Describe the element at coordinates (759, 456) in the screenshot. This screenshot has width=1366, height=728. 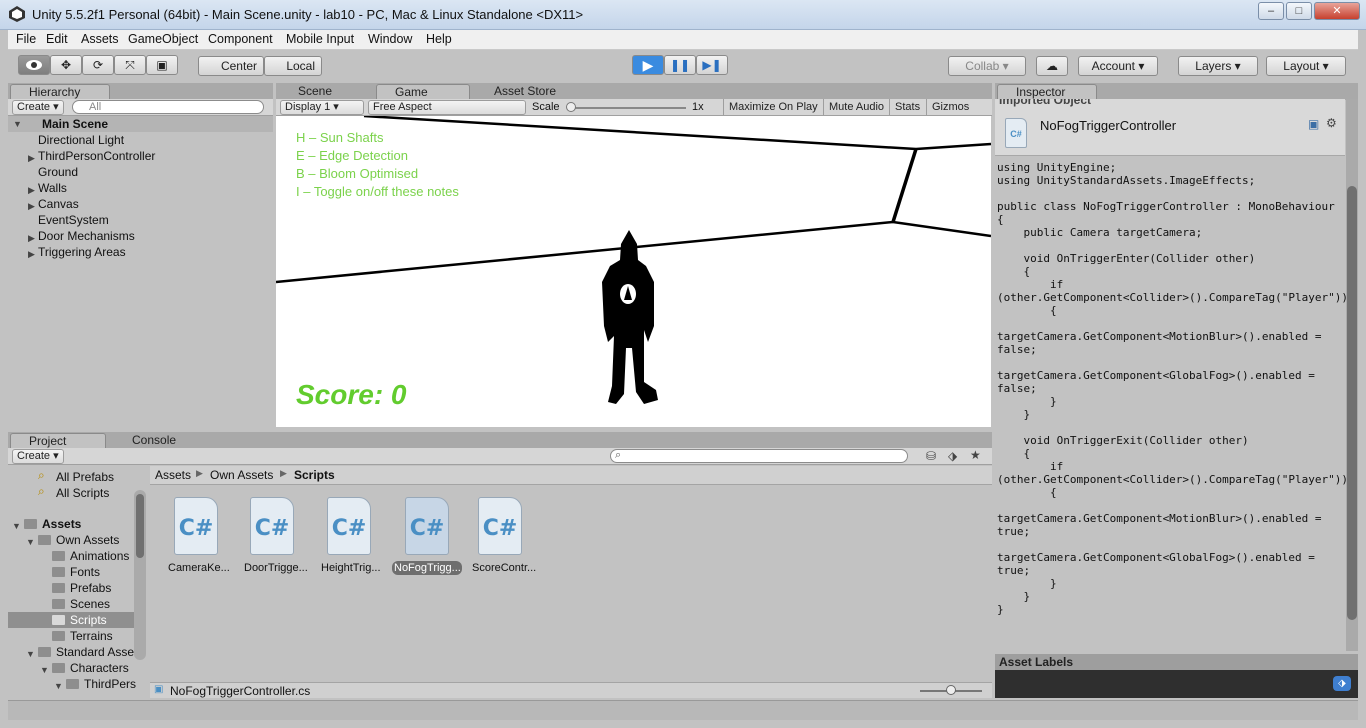
I see `project-search-input: ⌕` at that location.